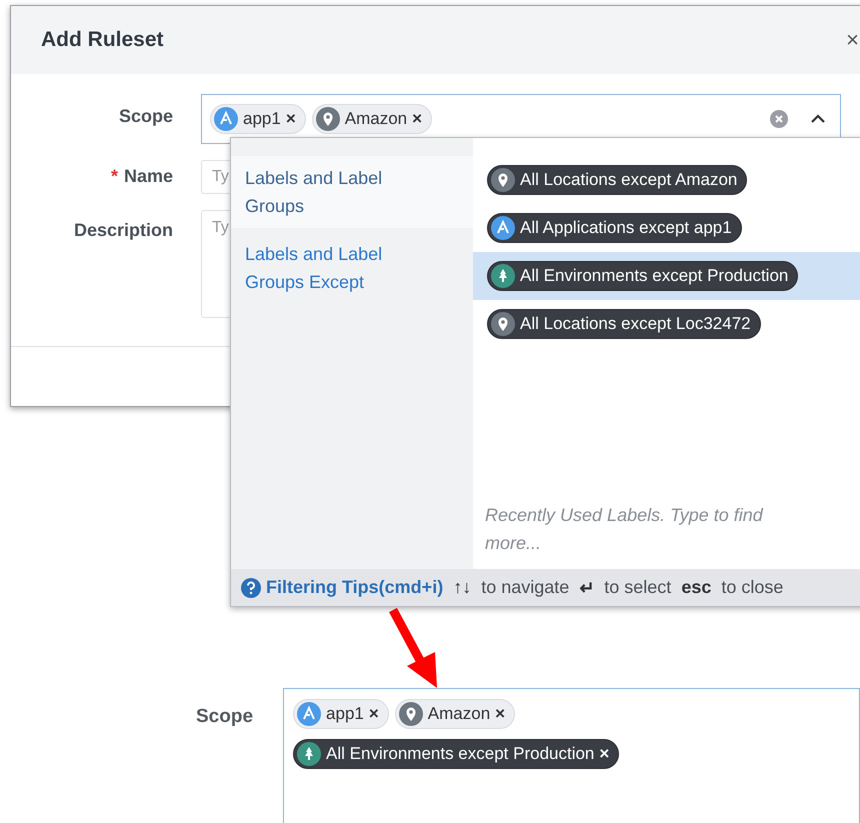 This screenshot has width=860, height=823. I want to click on option-row: All Locations except Loc32472, so click(666, 324).